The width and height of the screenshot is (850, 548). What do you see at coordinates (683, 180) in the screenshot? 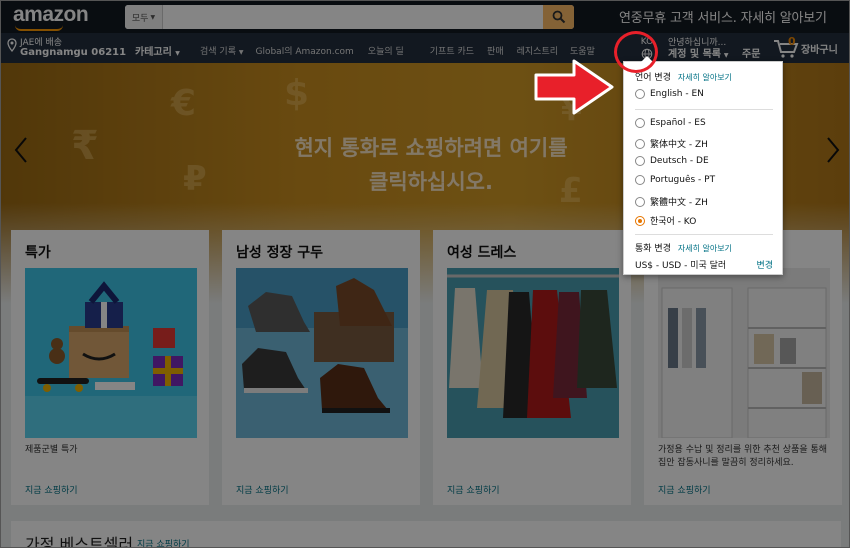
I see `language-option-label: Português - PT` at bounding box center [683, 180].